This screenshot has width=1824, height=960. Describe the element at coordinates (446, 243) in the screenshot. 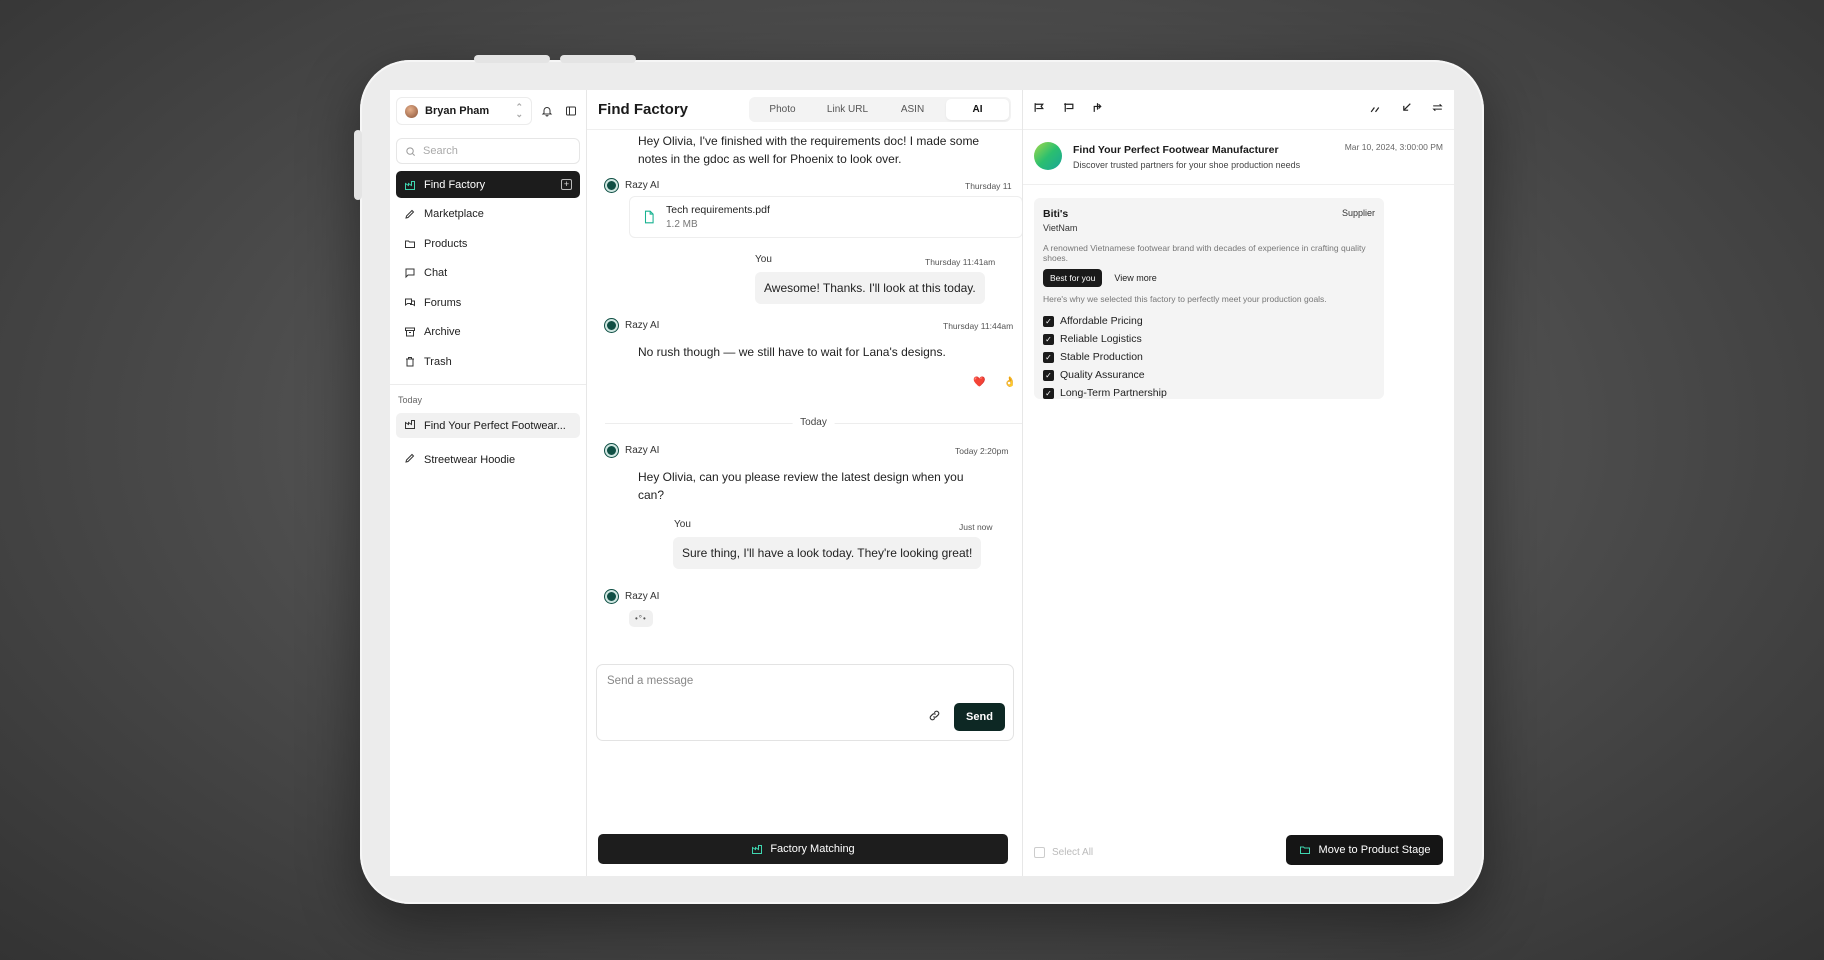

I see `sidebar-item-label: Products` at that location.